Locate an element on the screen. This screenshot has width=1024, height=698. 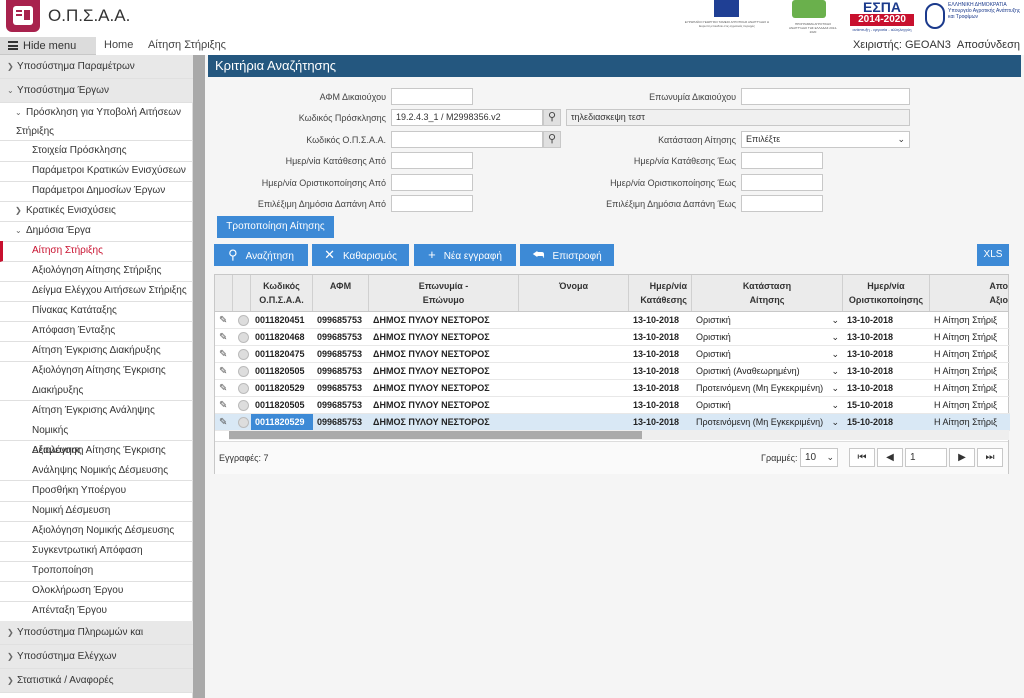
sidebar-item-state-aid: ❯ Κρατικές Ενισχύσεις is located at coordinates (96, 211).